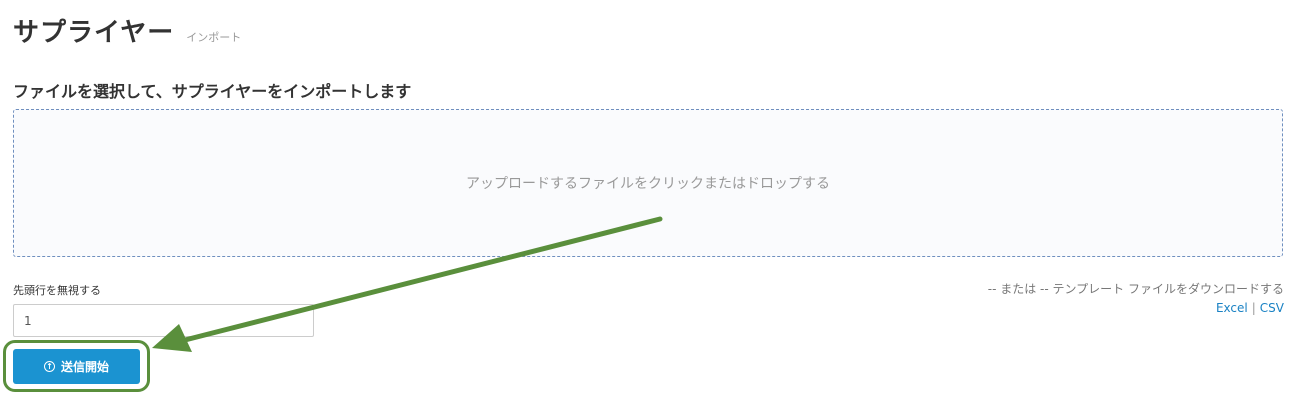 The width and height of the screenshot is (1305, 404). I want to click on excel-template-link: Excel, so click(1232, 308).